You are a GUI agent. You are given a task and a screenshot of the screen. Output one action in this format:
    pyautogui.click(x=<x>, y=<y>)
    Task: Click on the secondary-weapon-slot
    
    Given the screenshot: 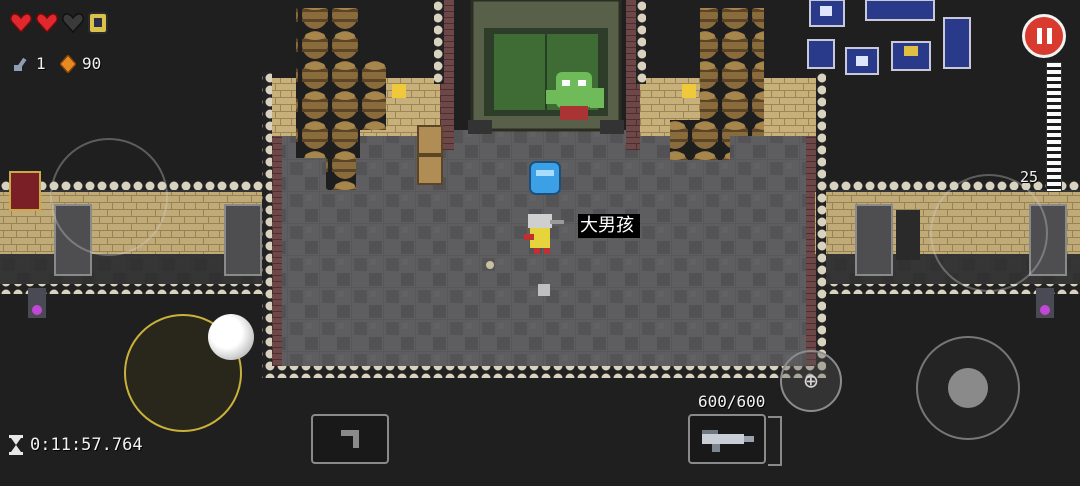 What is the action you would take?
    pyautogui.click(x=350, y=439)
    